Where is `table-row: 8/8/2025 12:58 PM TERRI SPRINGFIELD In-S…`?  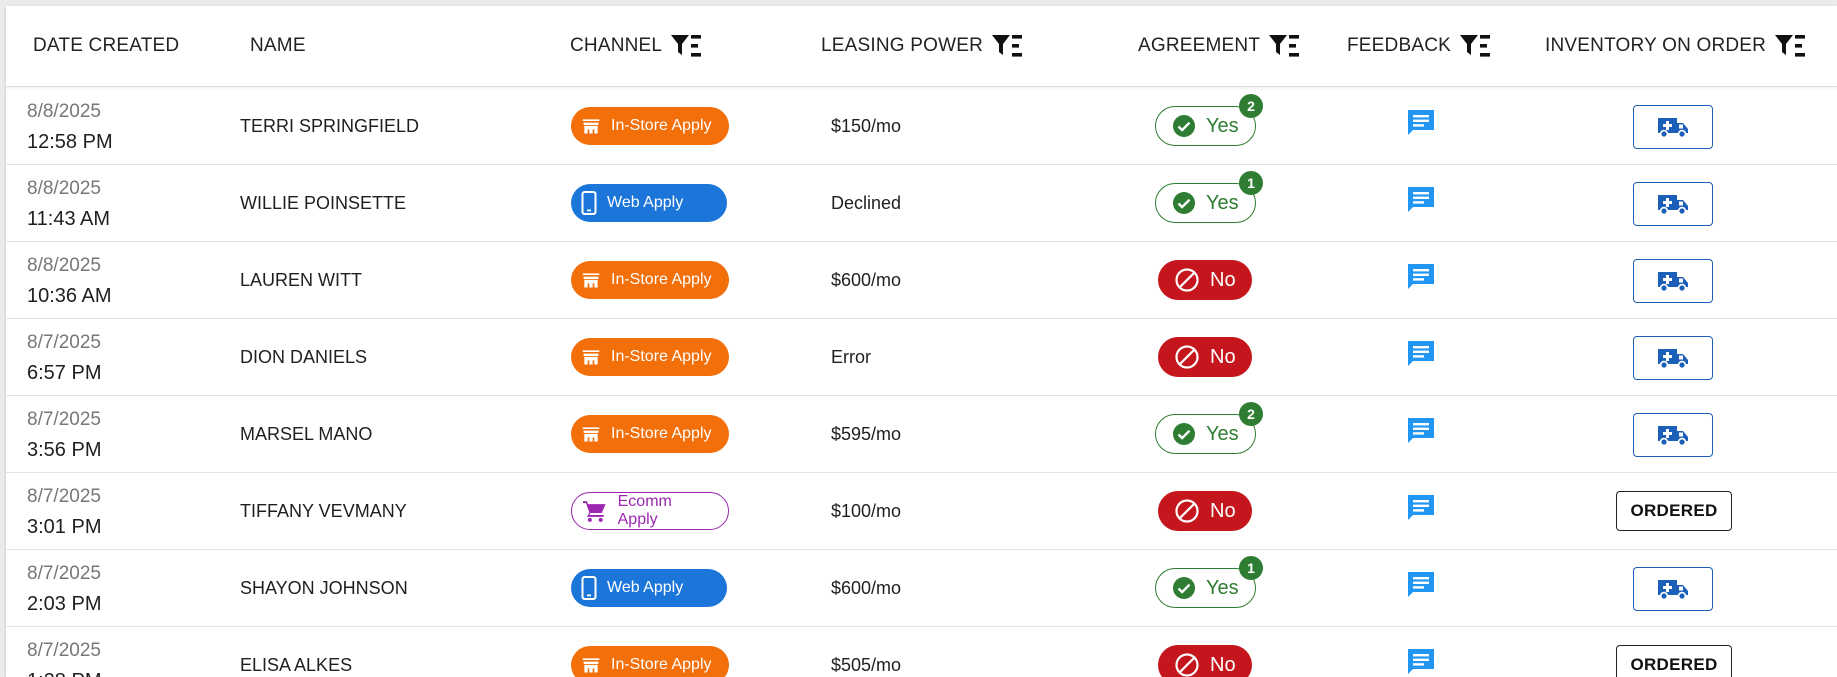 table-row: 8/8/2025 12:58 PM TERRI SPRINGFIELD In-S… is located at coordinates (921, 126).